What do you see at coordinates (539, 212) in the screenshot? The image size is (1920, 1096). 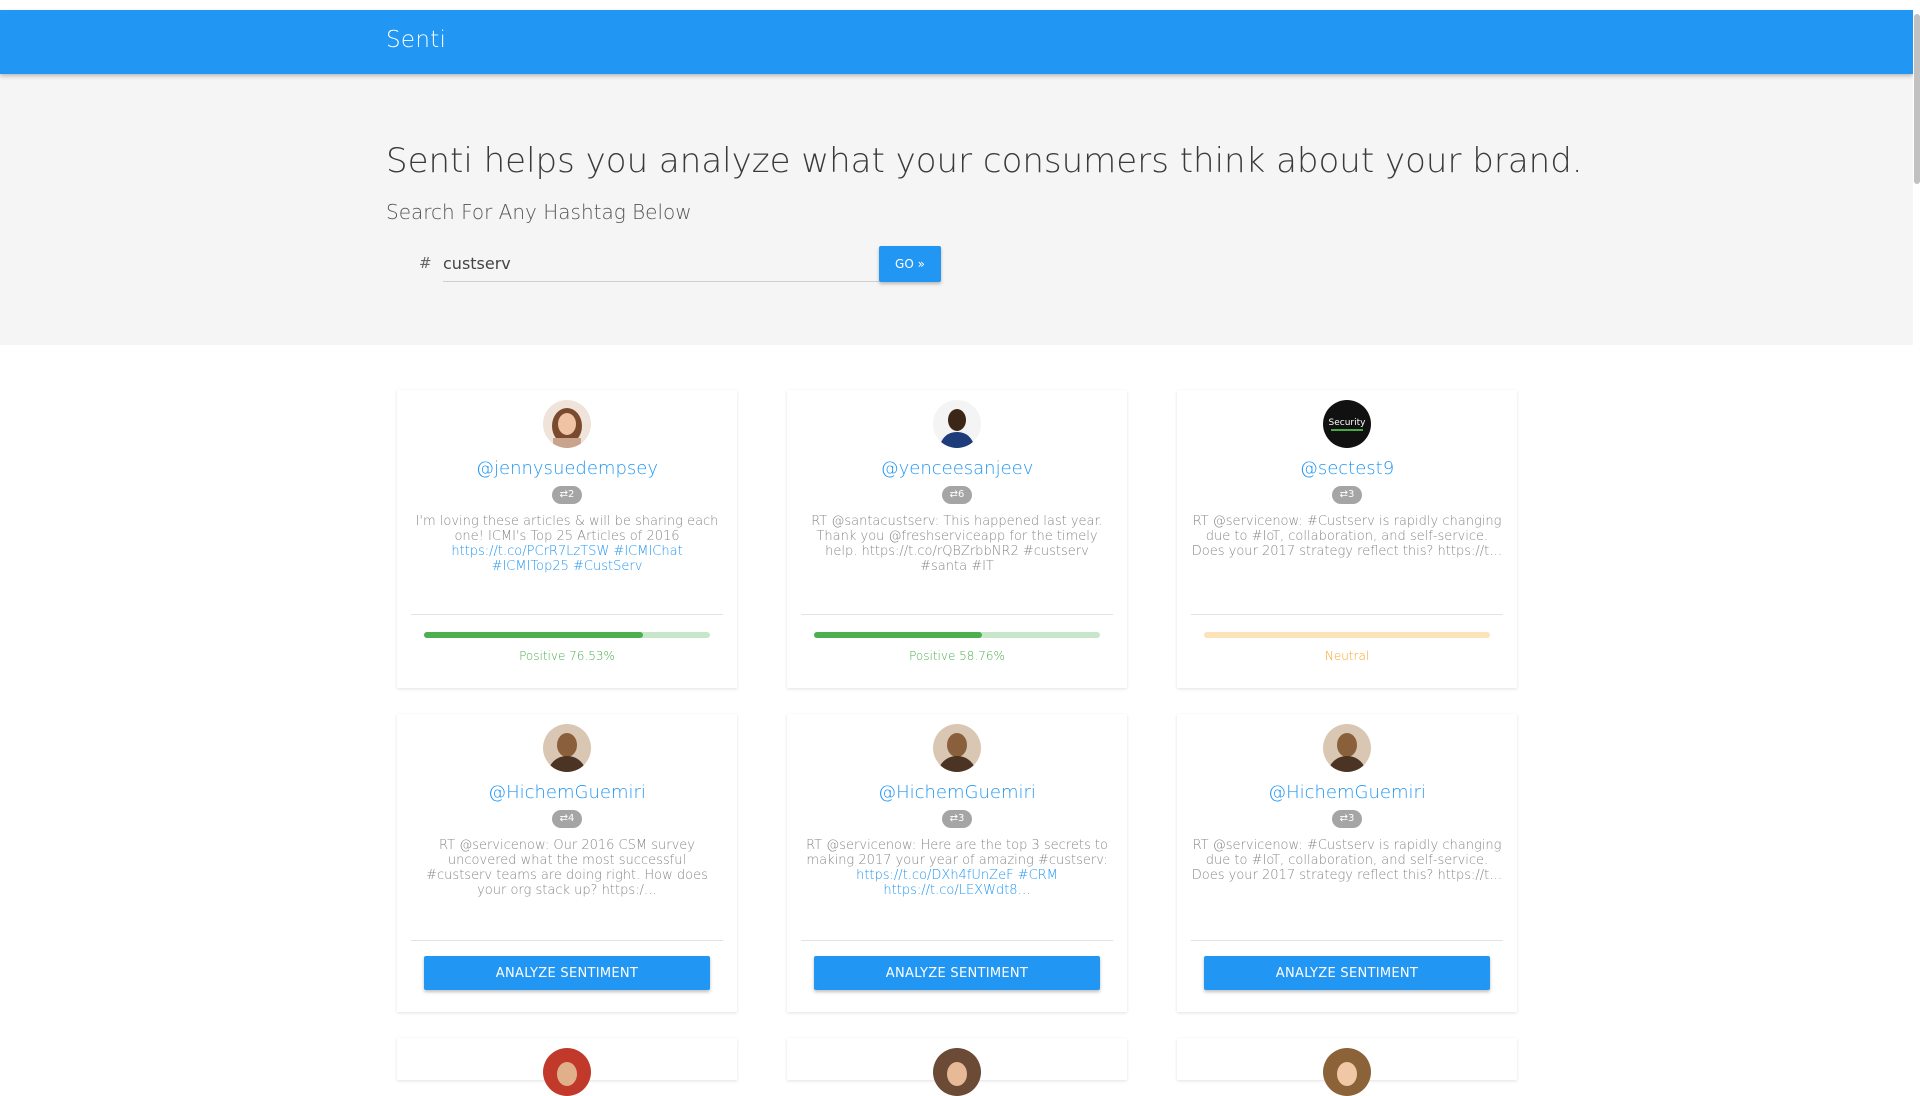 I see `page-subtitle: Search For Any Hashtag Below` at bounding box center [539, 212].